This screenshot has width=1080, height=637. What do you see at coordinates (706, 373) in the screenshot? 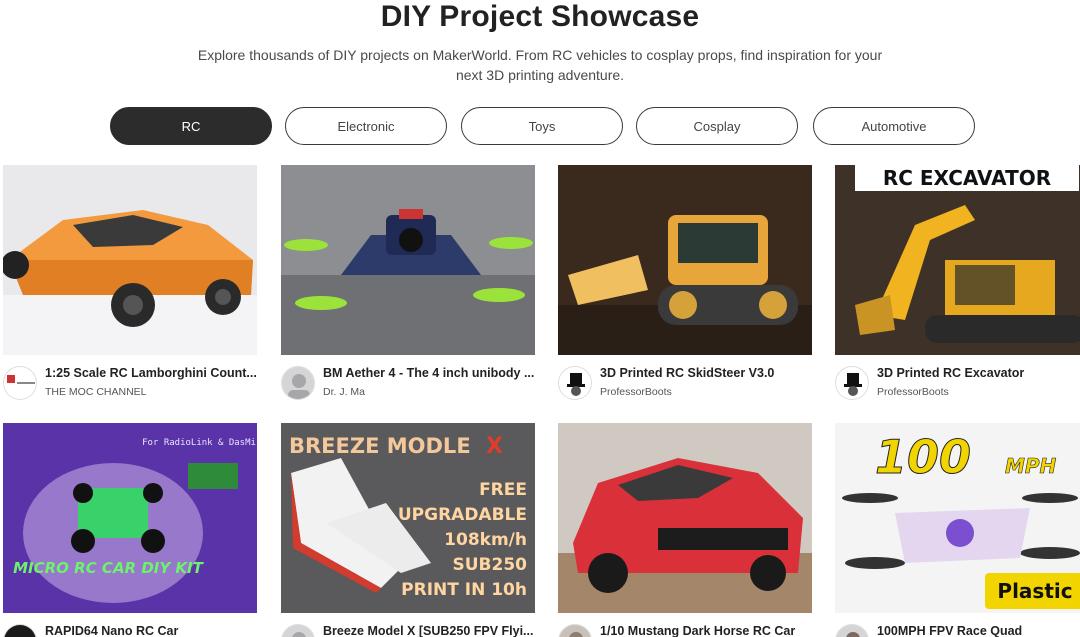
I see `card-title: 3D Printed RC SkidSteer V3.0` at bounding box center [706, 373].